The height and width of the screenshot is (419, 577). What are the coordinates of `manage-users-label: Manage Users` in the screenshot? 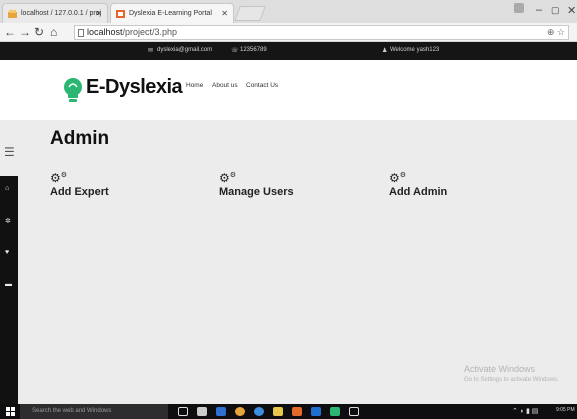 It's located at (256, 192).